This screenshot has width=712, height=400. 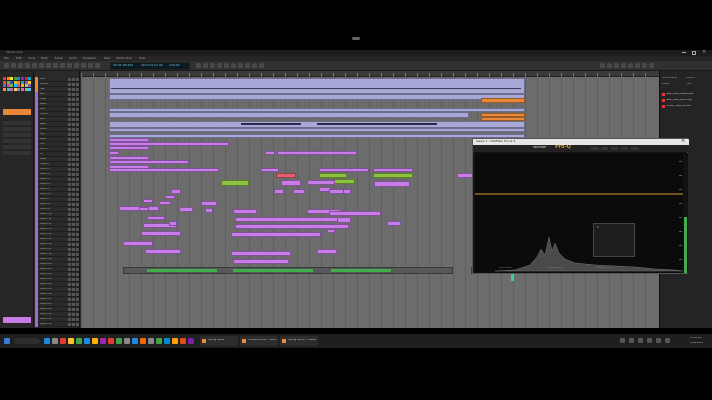 What do you see at coordinates (555, 268) in the screenshot?
I see `plugin-footer-mid: Zero Latency` at bounding box center [555, 268].